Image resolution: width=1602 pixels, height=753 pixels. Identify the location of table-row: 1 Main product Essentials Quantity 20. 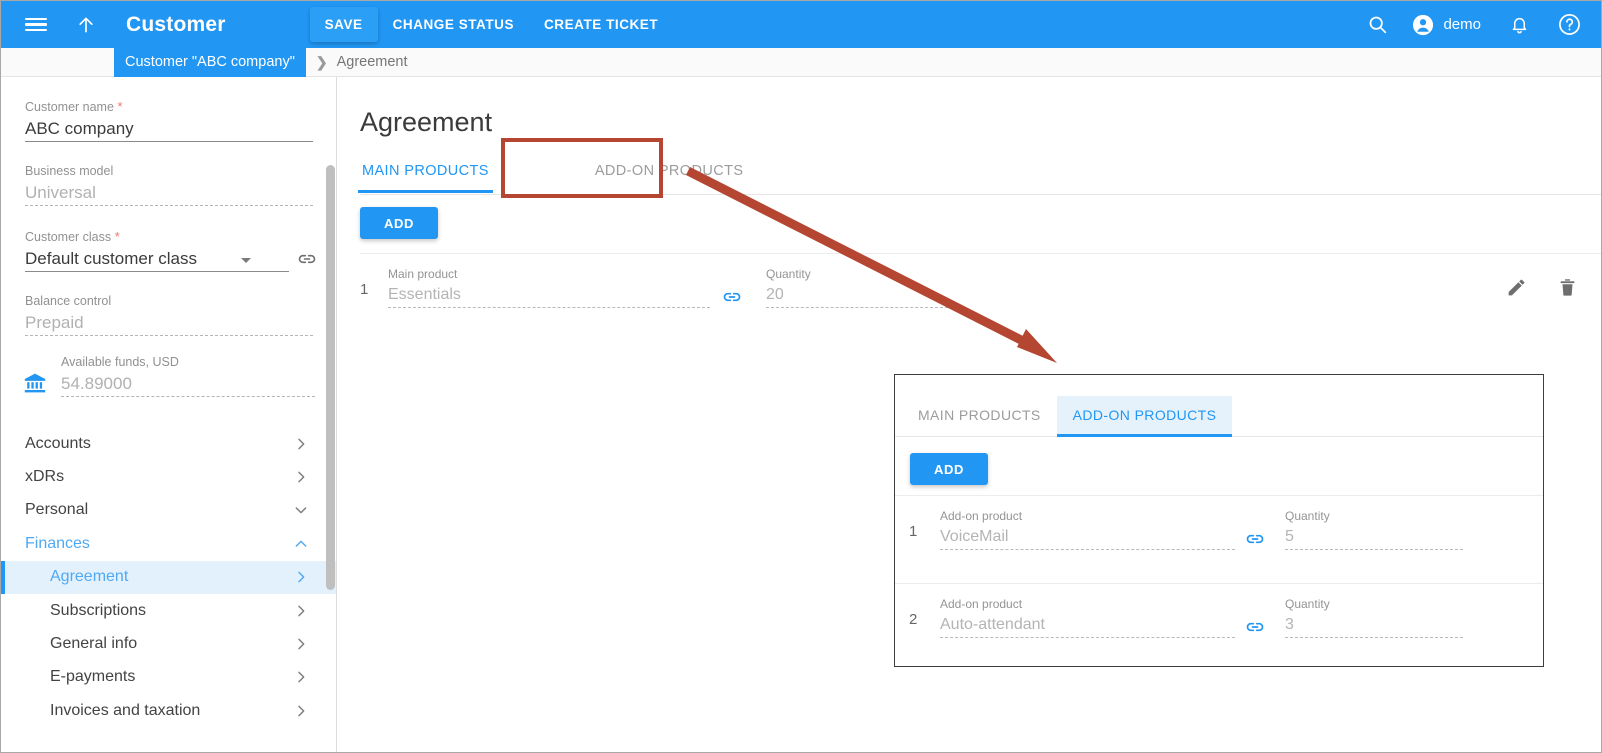
(980, 284).